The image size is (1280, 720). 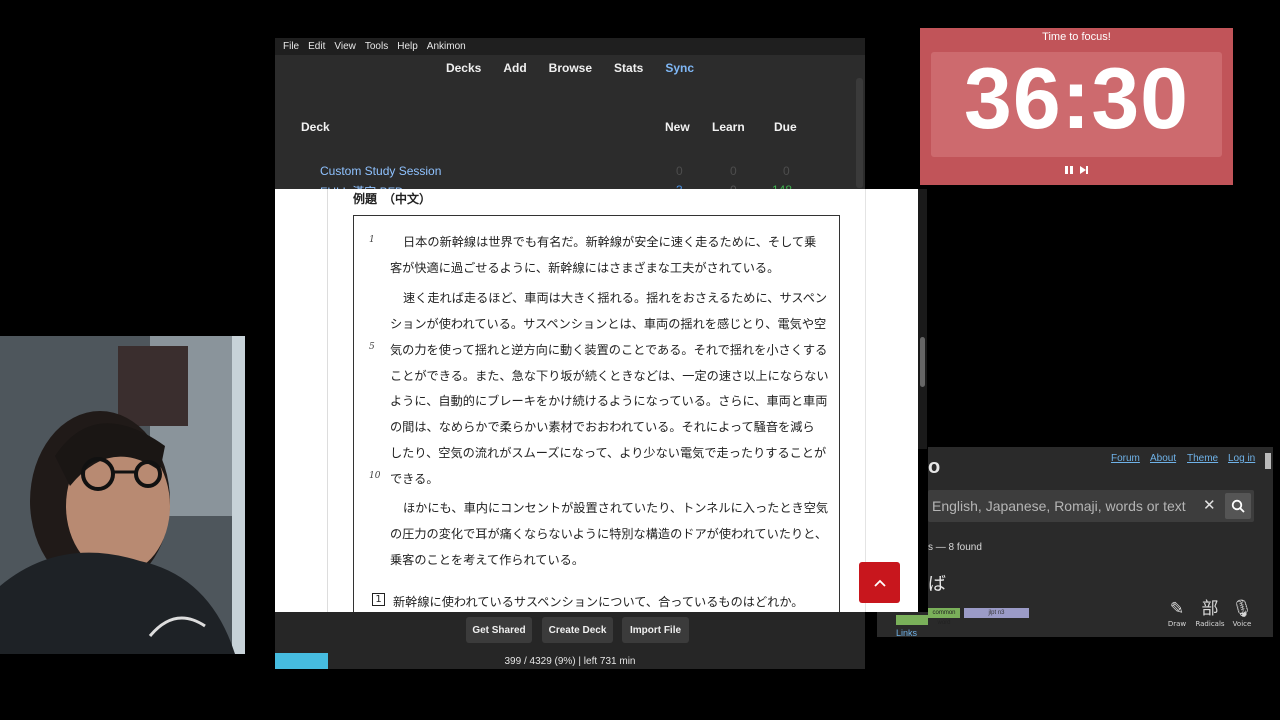 I want to click on voice-icon: 🎙, so click(x=1242, y=609).